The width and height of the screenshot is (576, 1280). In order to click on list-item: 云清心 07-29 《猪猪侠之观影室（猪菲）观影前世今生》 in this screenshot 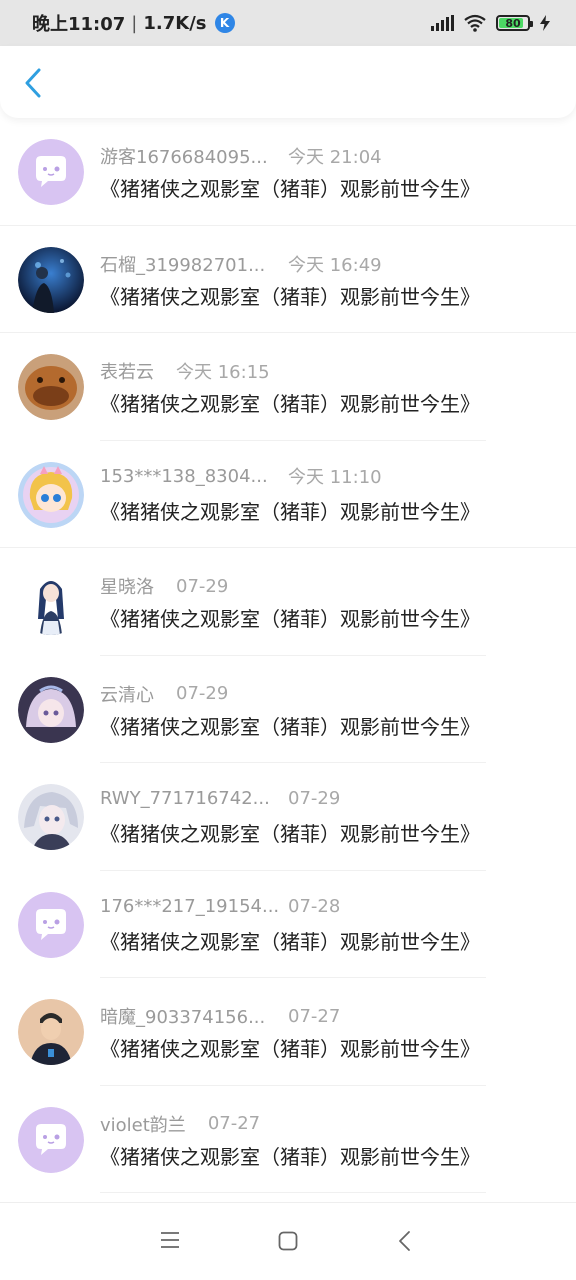, I will do `click(288, 709)`.